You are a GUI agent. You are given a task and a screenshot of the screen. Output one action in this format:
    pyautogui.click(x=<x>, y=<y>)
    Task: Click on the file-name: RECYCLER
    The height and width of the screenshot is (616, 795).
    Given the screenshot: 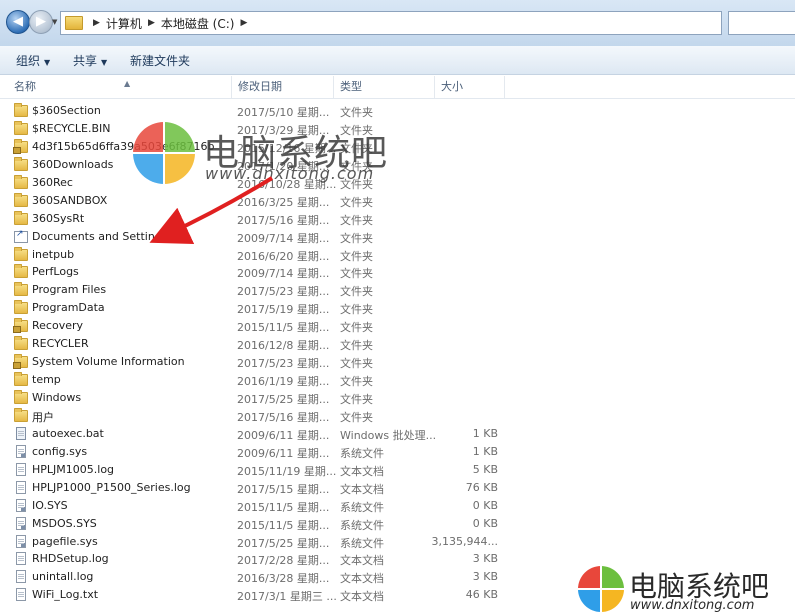 What is the action you would take?
    pyautogui.click(x=60, y=344)
    